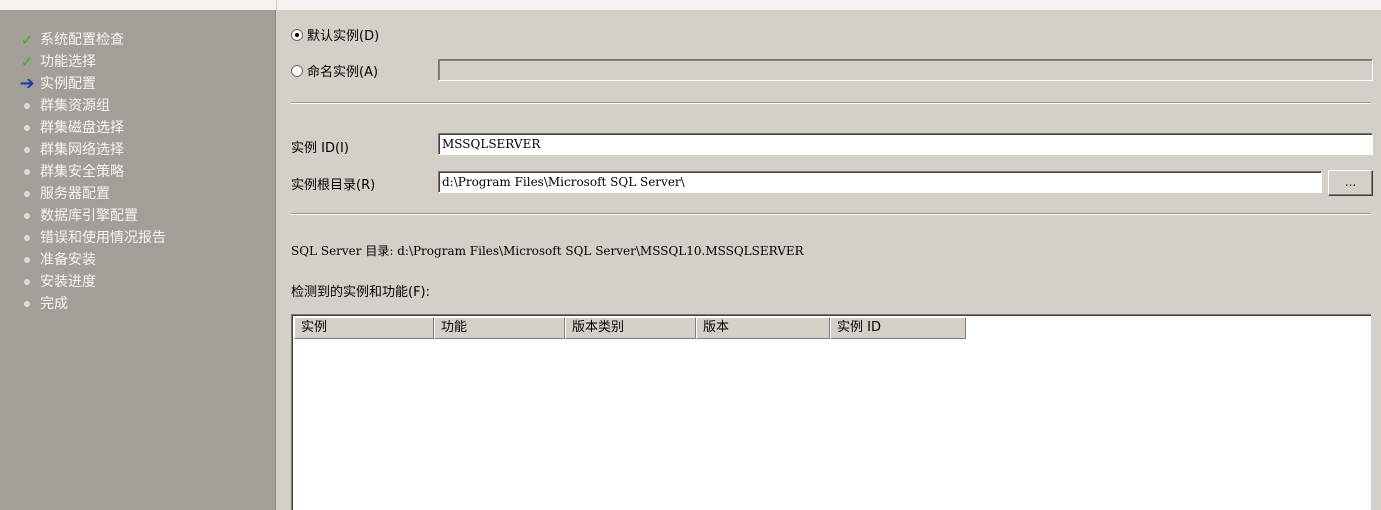  Describe the element at coordinates (343, 72) in the screenshot. I see `named-instance-label: 命名实例(A)` at that location.